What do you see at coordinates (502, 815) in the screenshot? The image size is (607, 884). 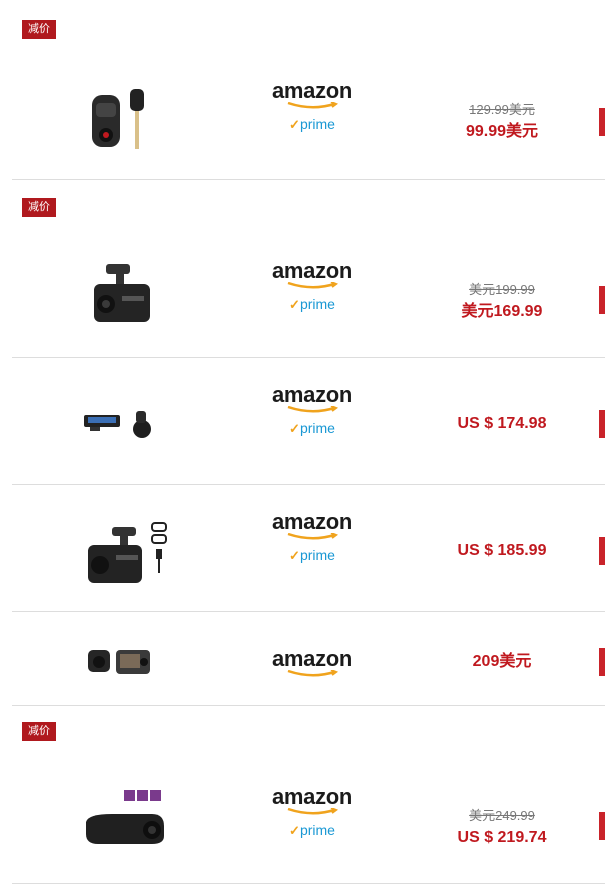 I see `old-price: 美元249.99` at bounding box center [502, 815].